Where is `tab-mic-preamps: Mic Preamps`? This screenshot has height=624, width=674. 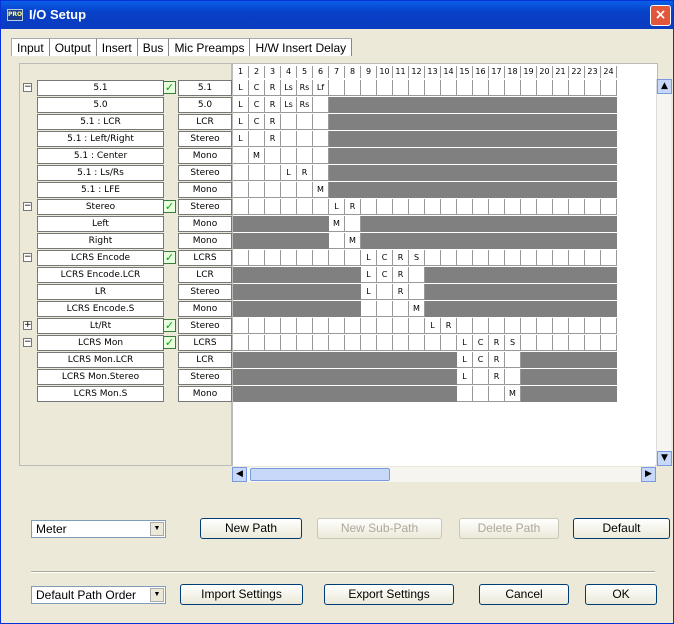 tab-mic-preamps: Mic Preamps is located at coordinates (210, 47).